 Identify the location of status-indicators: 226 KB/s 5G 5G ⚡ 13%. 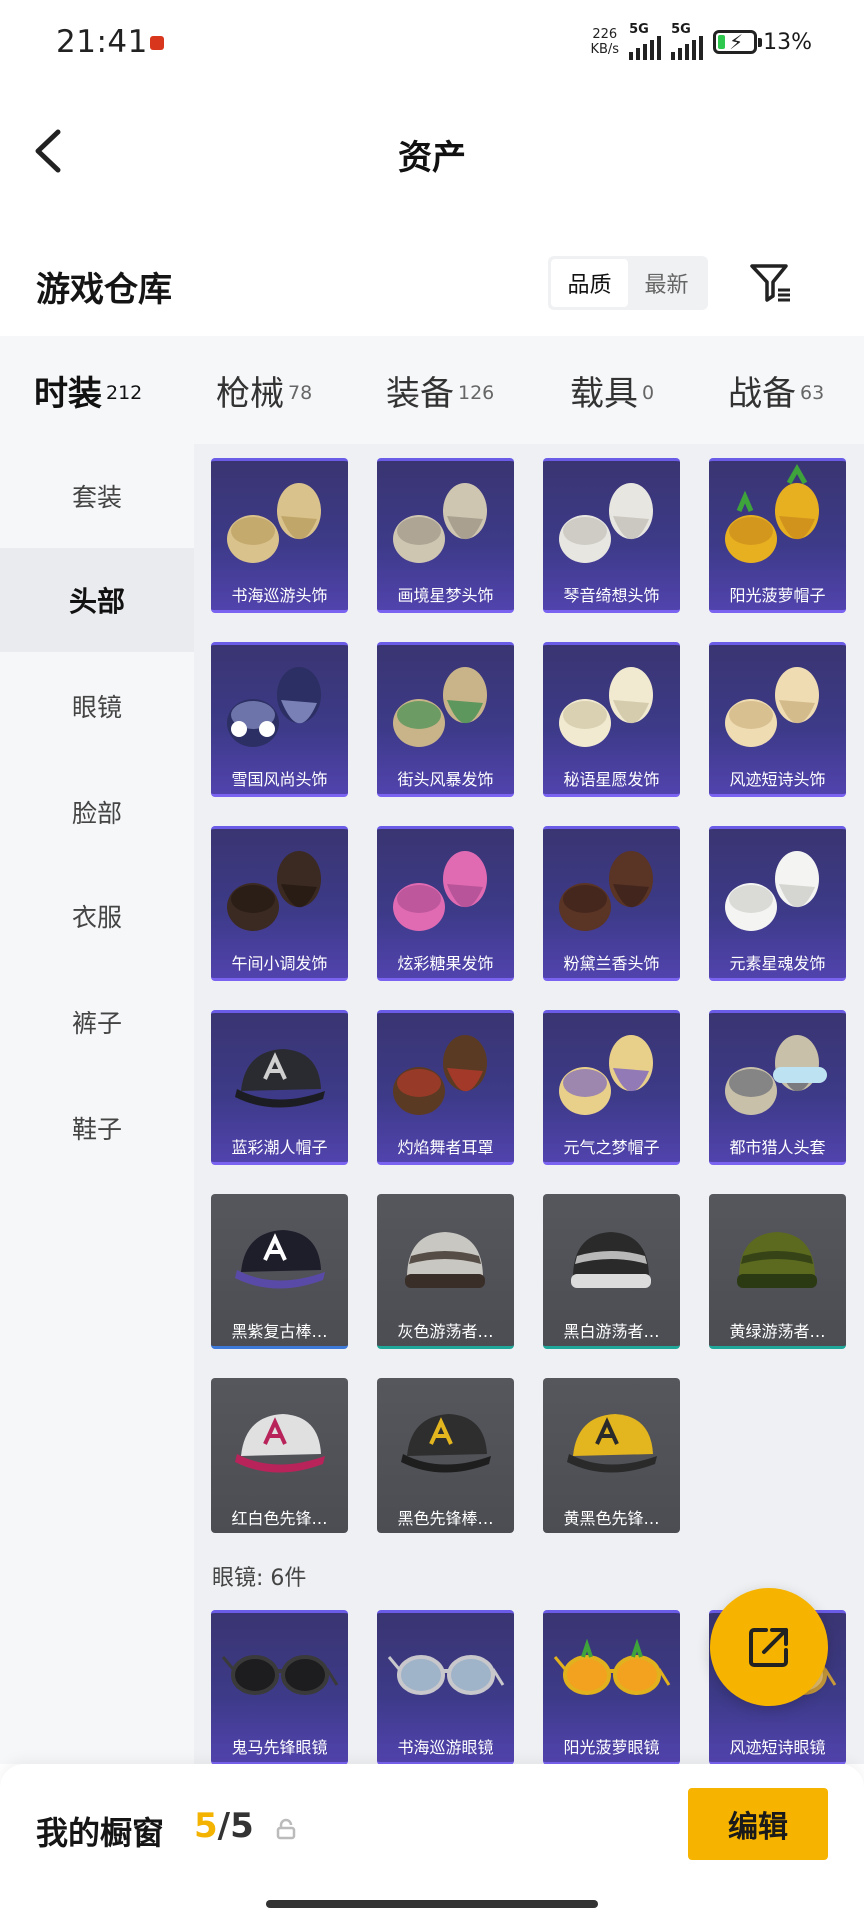
(701, 42).